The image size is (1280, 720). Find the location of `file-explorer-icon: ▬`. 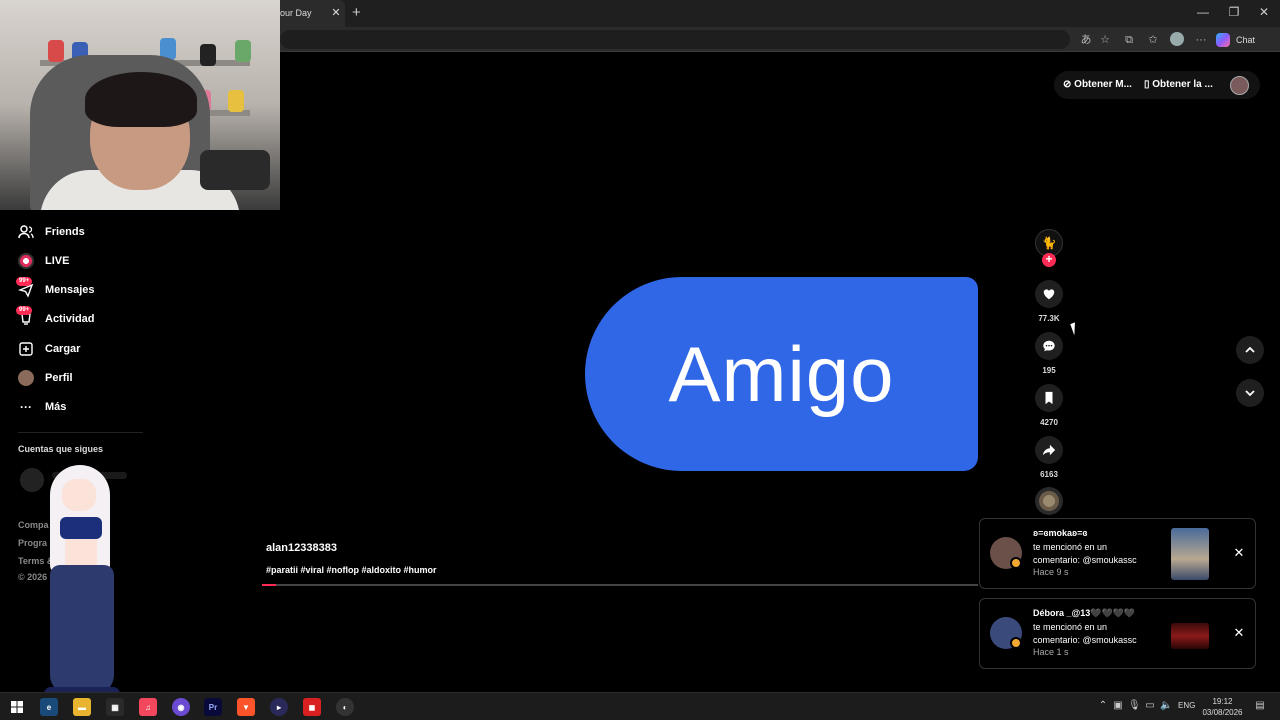

file-explorer-icon: ▬ is located at coordinates (82, 707).